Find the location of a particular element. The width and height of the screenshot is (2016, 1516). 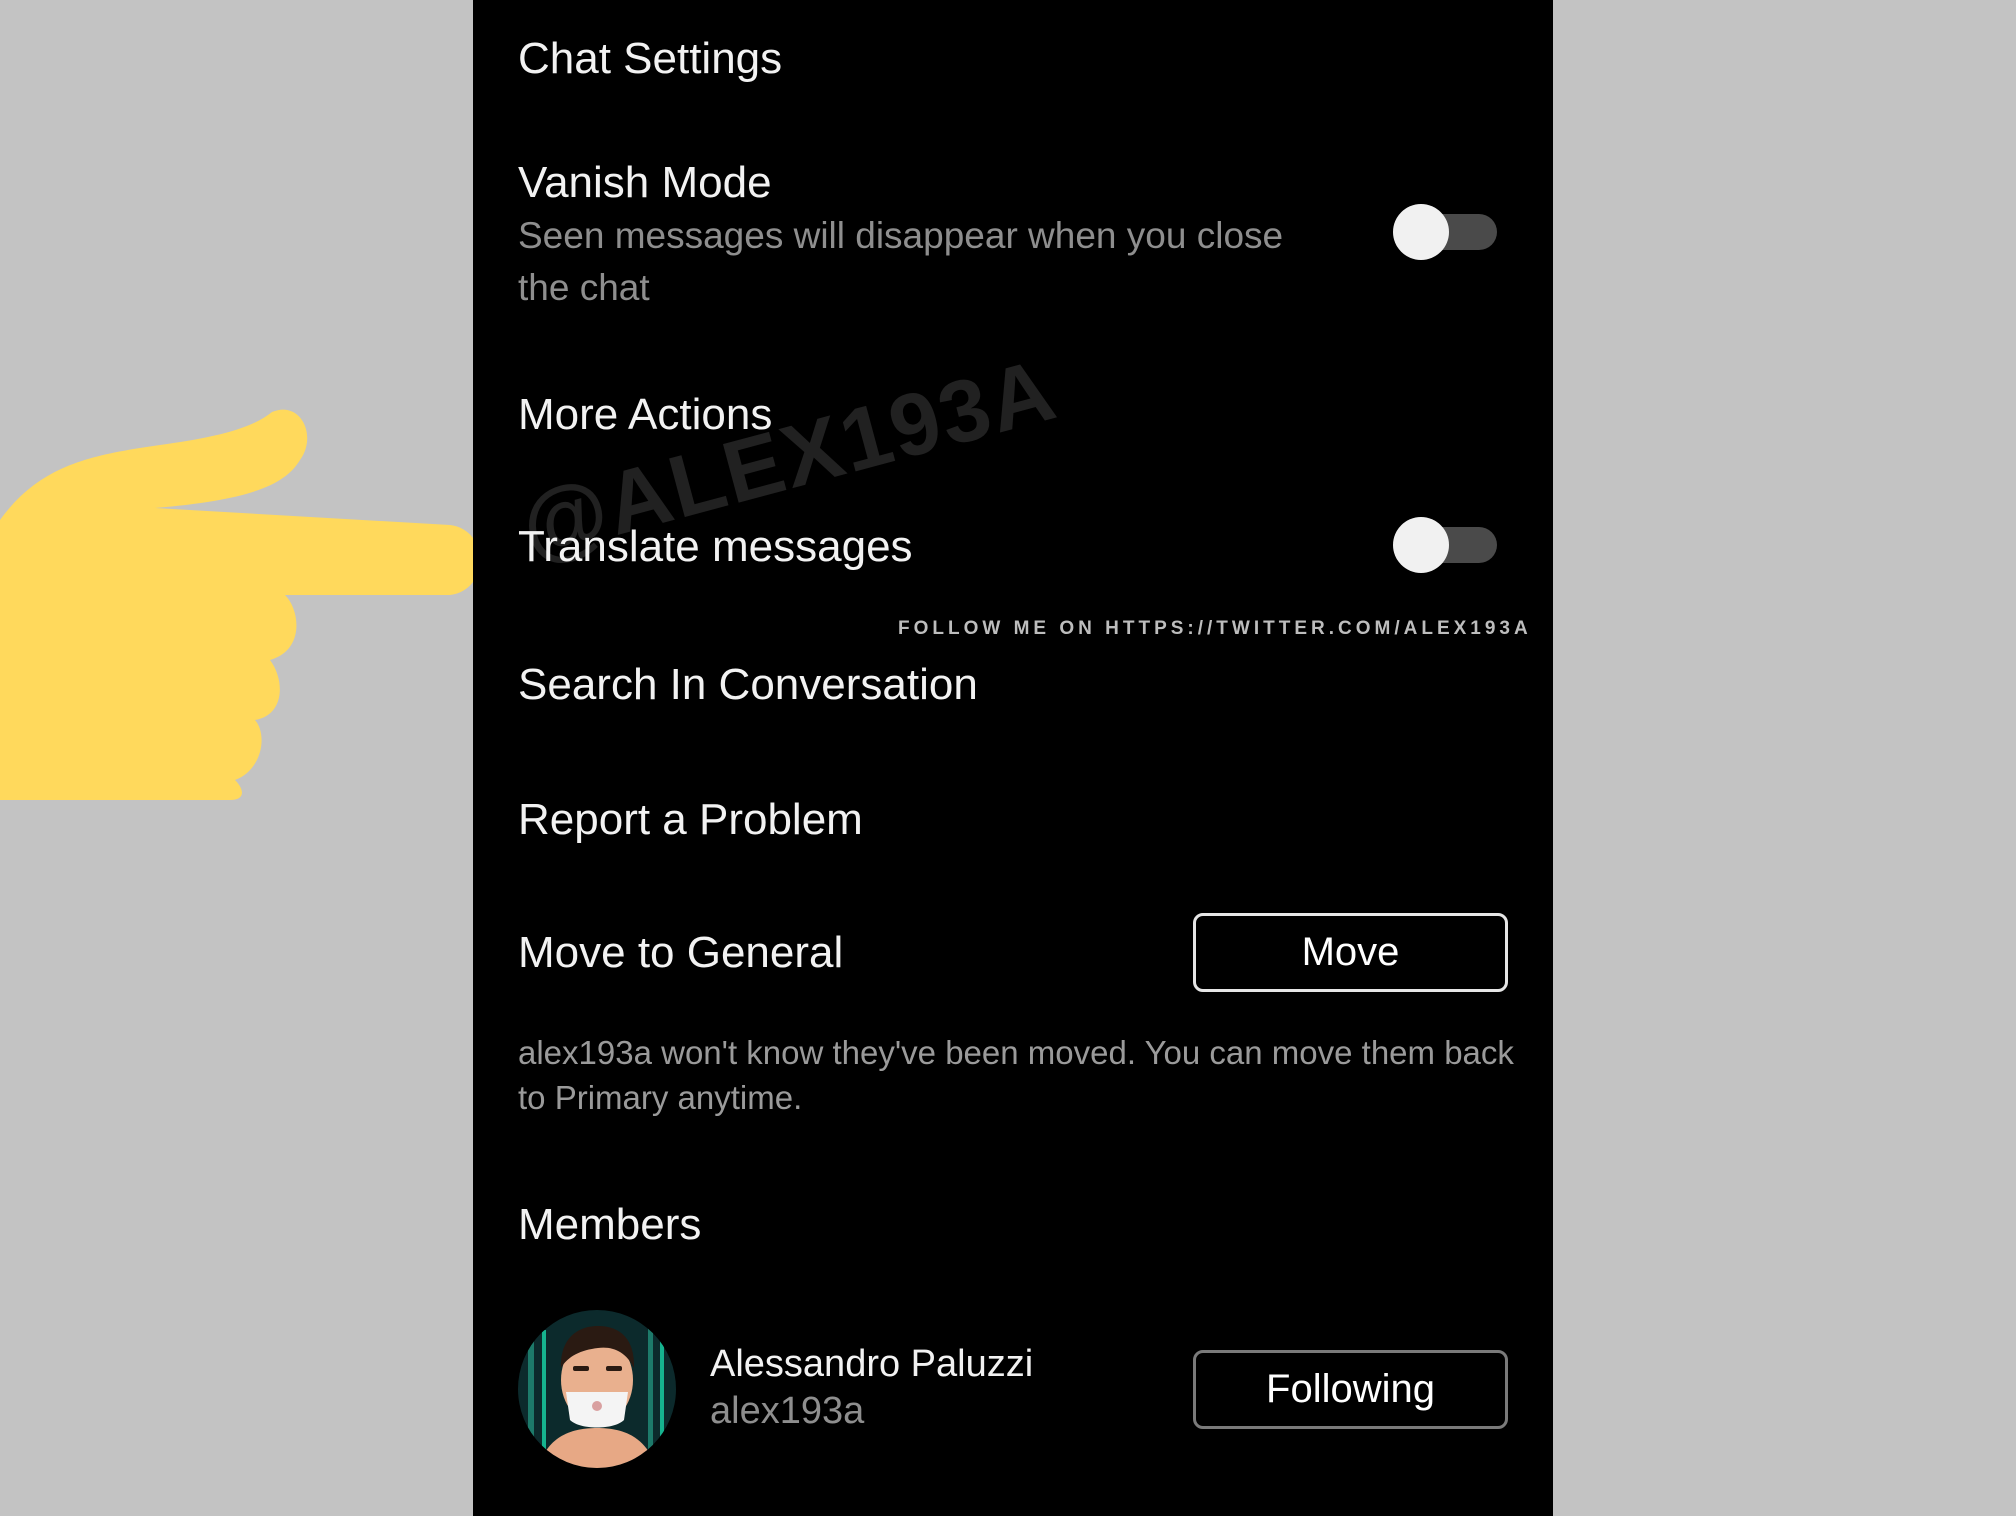

translate-messages-toggle is located at coordinates (1445, 545).